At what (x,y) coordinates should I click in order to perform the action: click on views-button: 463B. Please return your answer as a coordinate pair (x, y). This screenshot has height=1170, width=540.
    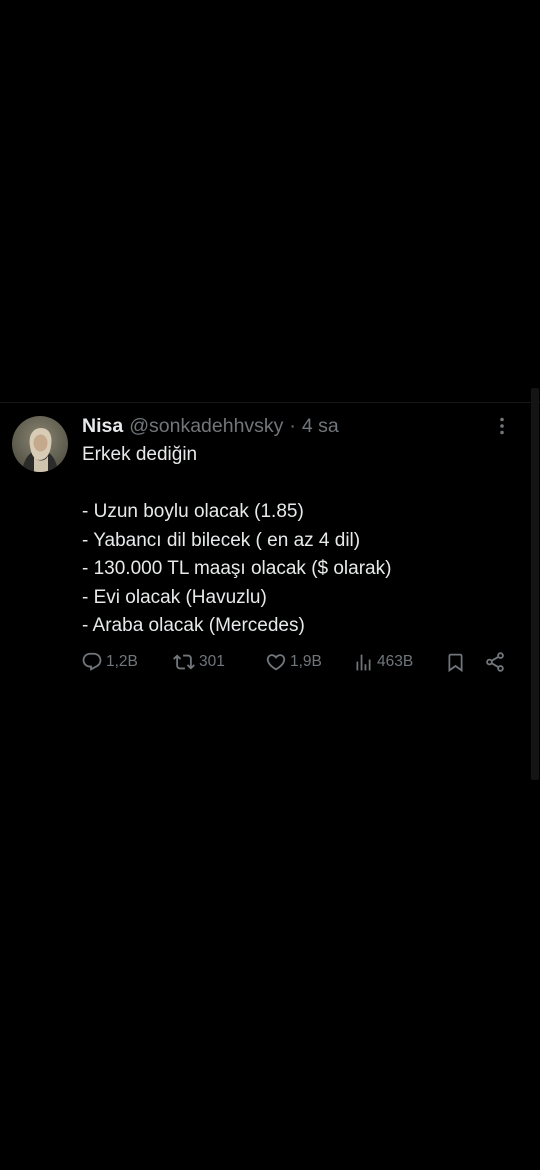
    Looking at the image, I should click on (383, 662).